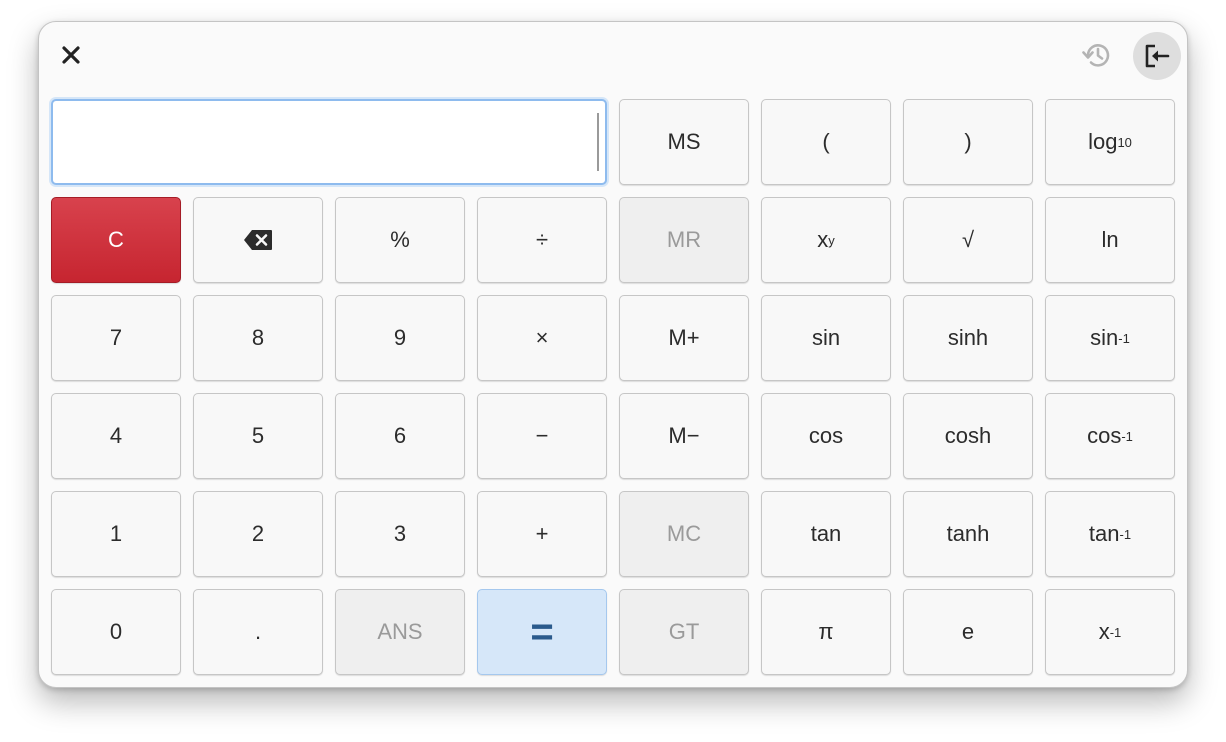  I want to click on percent-button: %, so click(400, 240).